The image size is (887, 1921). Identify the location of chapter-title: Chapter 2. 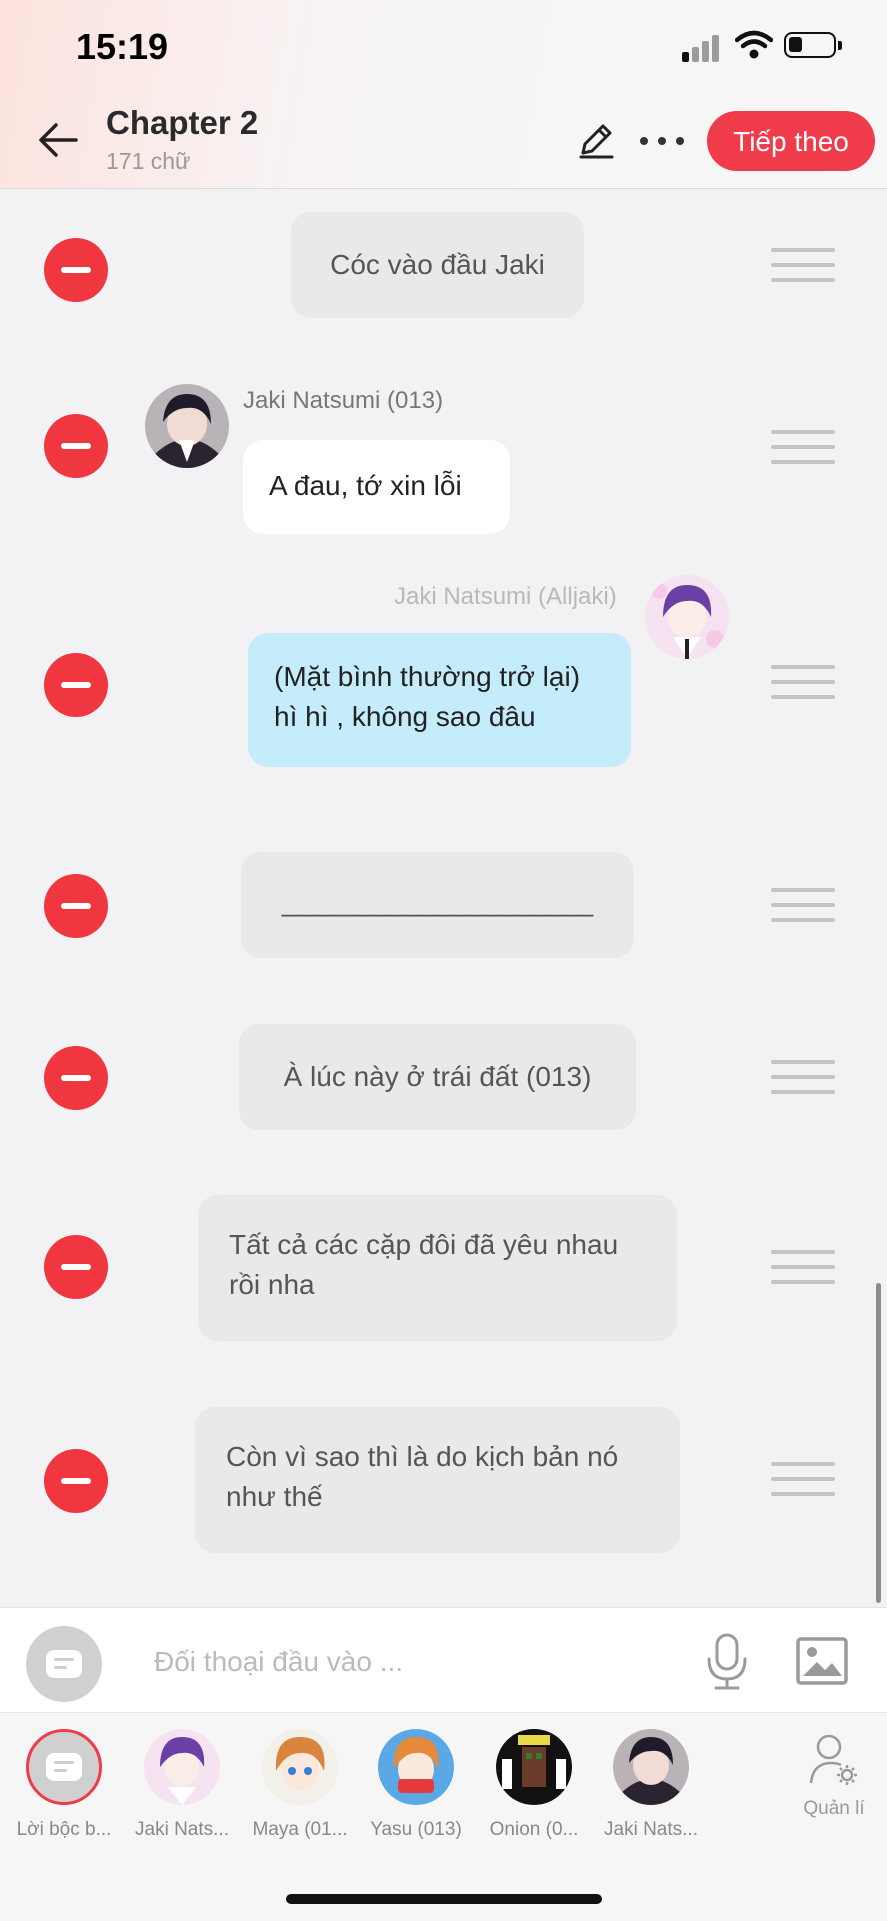
(182, 122).